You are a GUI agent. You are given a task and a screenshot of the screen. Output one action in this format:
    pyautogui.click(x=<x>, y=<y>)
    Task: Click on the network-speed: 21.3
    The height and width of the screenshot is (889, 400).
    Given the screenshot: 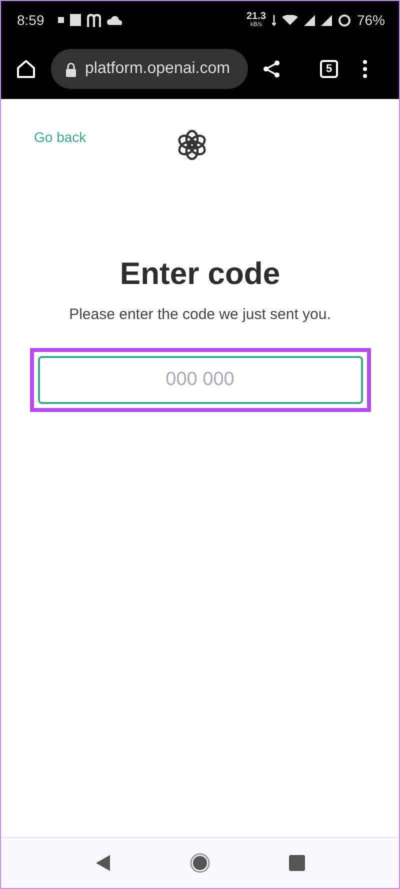 What is the action you would take?
    pyautogui.click(x=256, y=17)
    